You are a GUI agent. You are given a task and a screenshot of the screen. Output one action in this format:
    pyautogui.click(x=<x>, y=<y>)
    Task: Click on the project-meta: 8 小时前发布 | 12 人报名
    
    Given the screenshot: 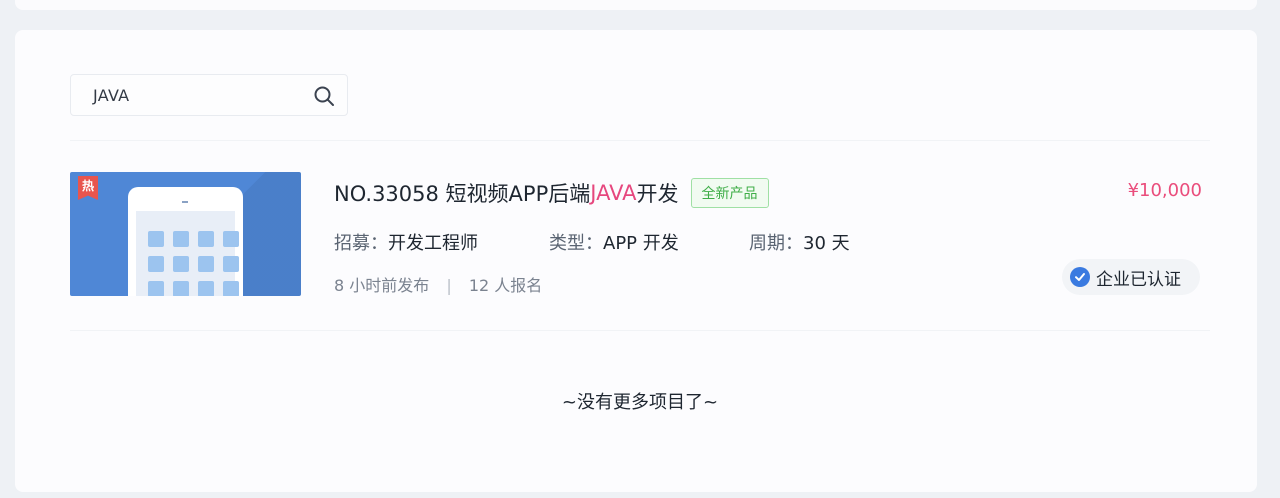 What is the action you would take?
    pyautogui.click(x=438, y=284)
    